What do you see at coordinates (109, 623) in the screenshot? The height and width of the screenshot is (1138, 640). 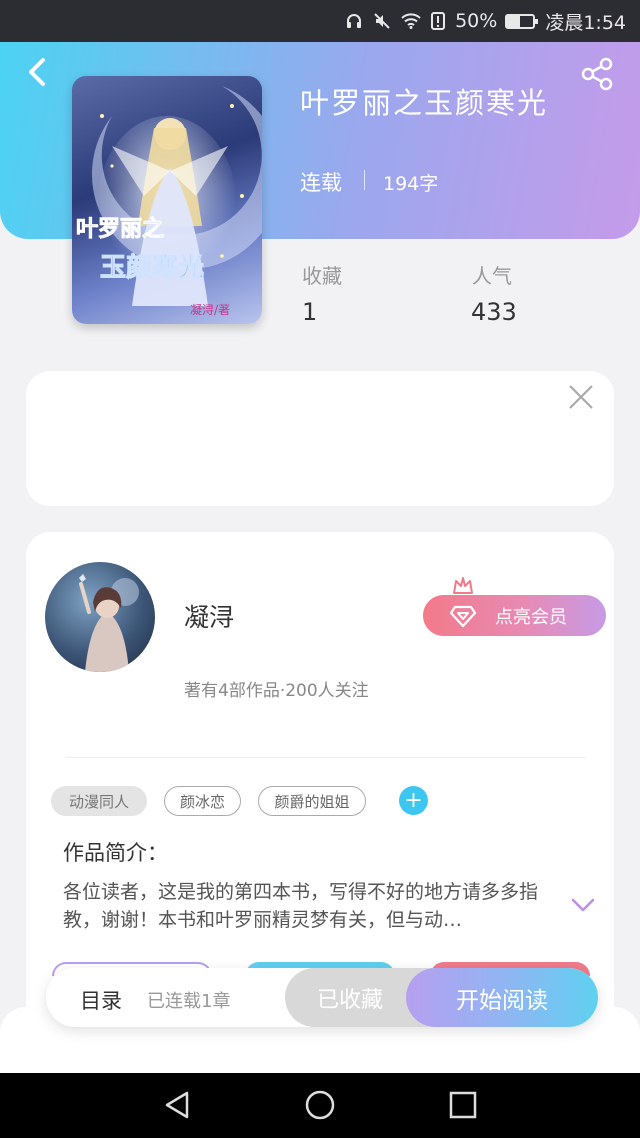 I see `avatar-image` at bounding box center [109, 623].